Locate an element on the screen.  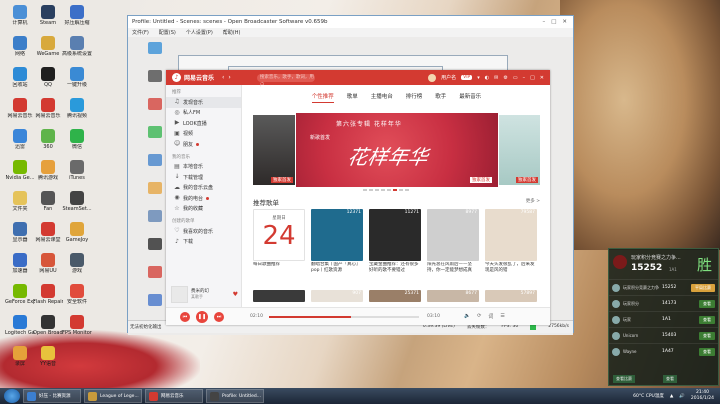
clock: 21:40 2016/1/24 is located at coordinates (702, 396).